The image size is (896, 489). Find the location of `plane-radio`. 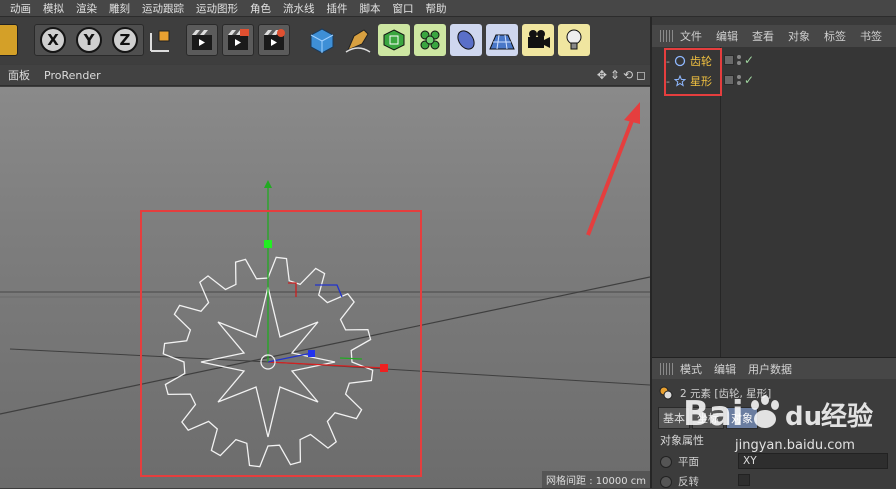

plane-radio is located at coordinates (666, 461).